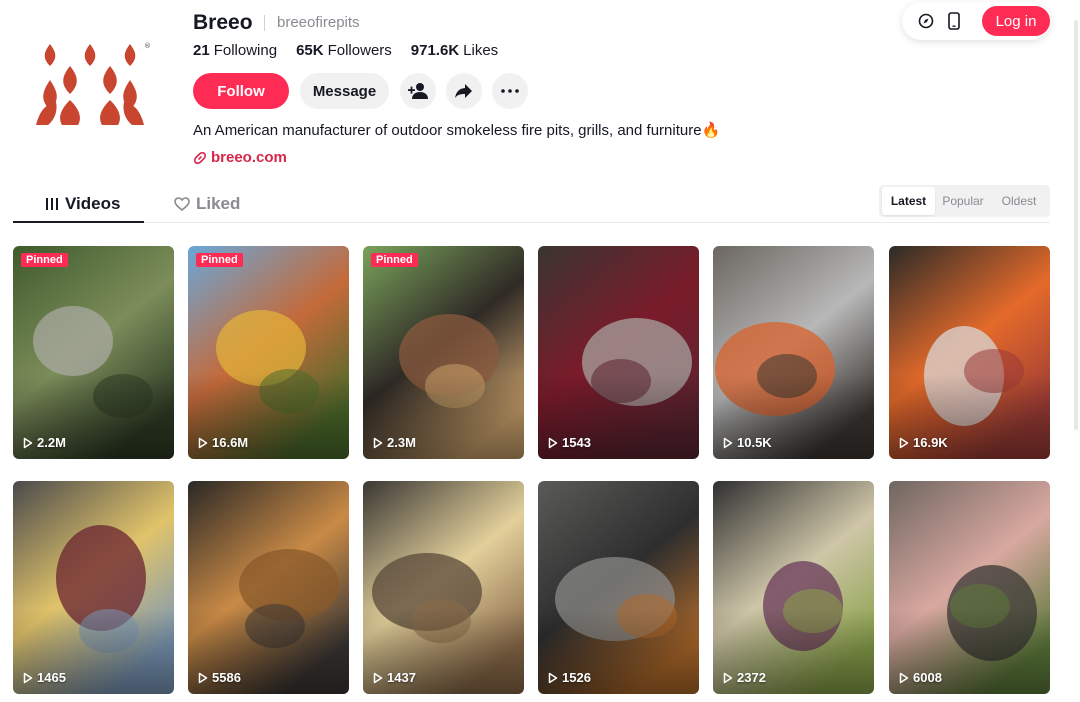 The width and height of the screenshot is (1080, 702). I want to click on video-card: 16.9K, so click(969, 352).